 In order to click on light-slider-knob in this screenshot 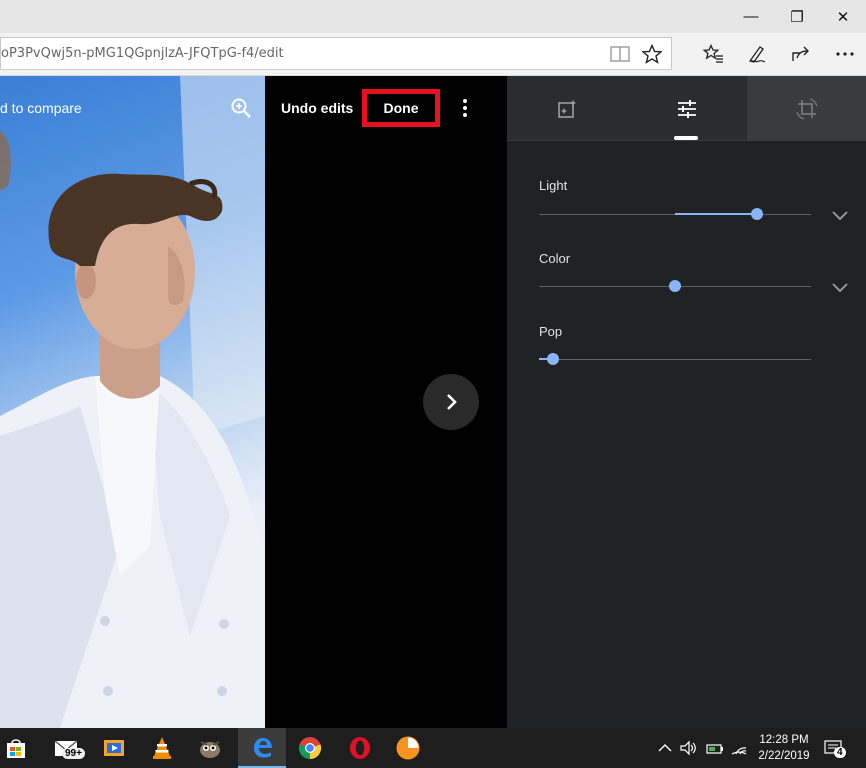, I will do `click(756, 214)`.